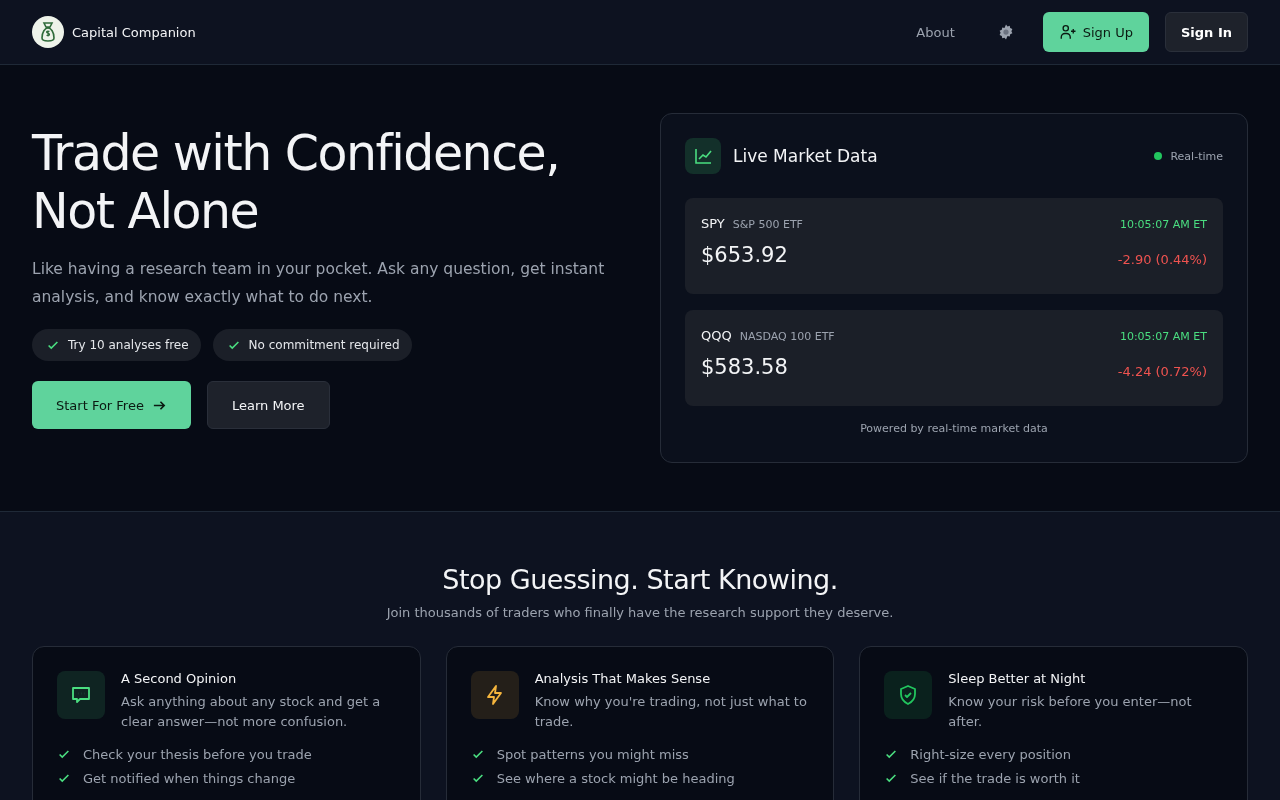  What do you see at coordinates (324, 345) in the screenshot?
I see `badge-label: No commitment required` at bounding box center [324, 345].